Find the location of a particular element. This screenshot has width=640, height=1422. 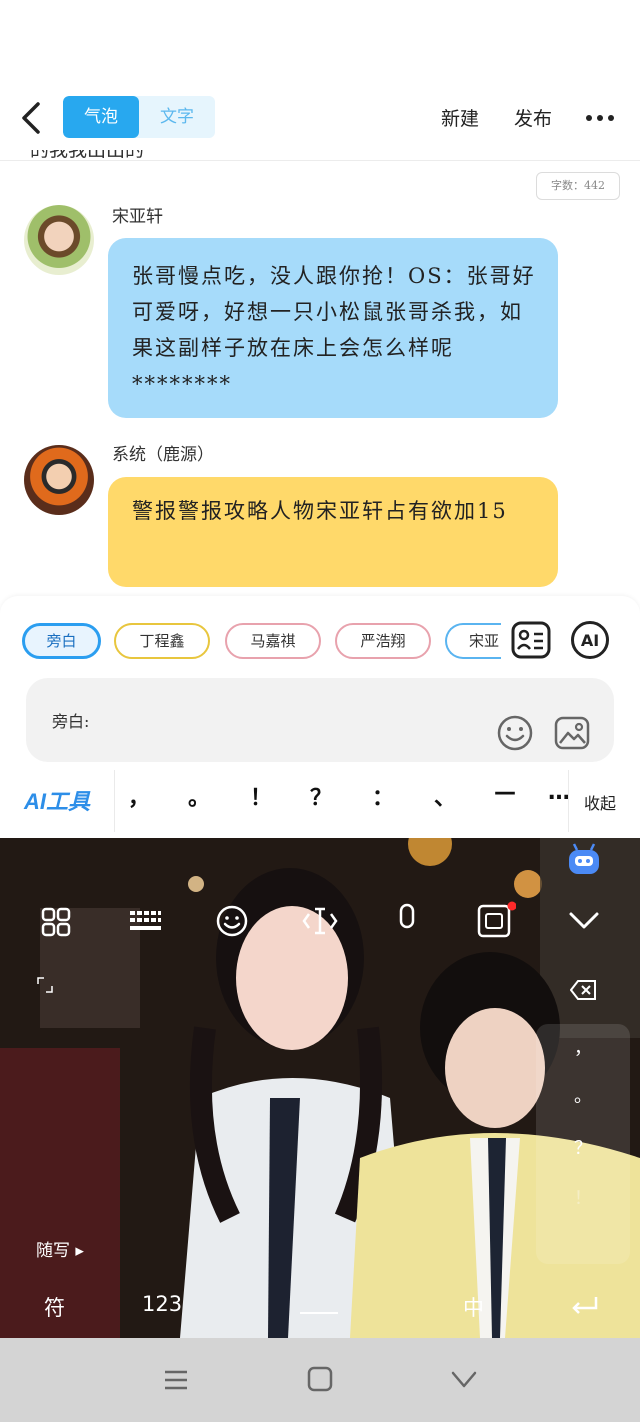

sender-name: 系统（鹿源） is located at coordinates (163, 455).